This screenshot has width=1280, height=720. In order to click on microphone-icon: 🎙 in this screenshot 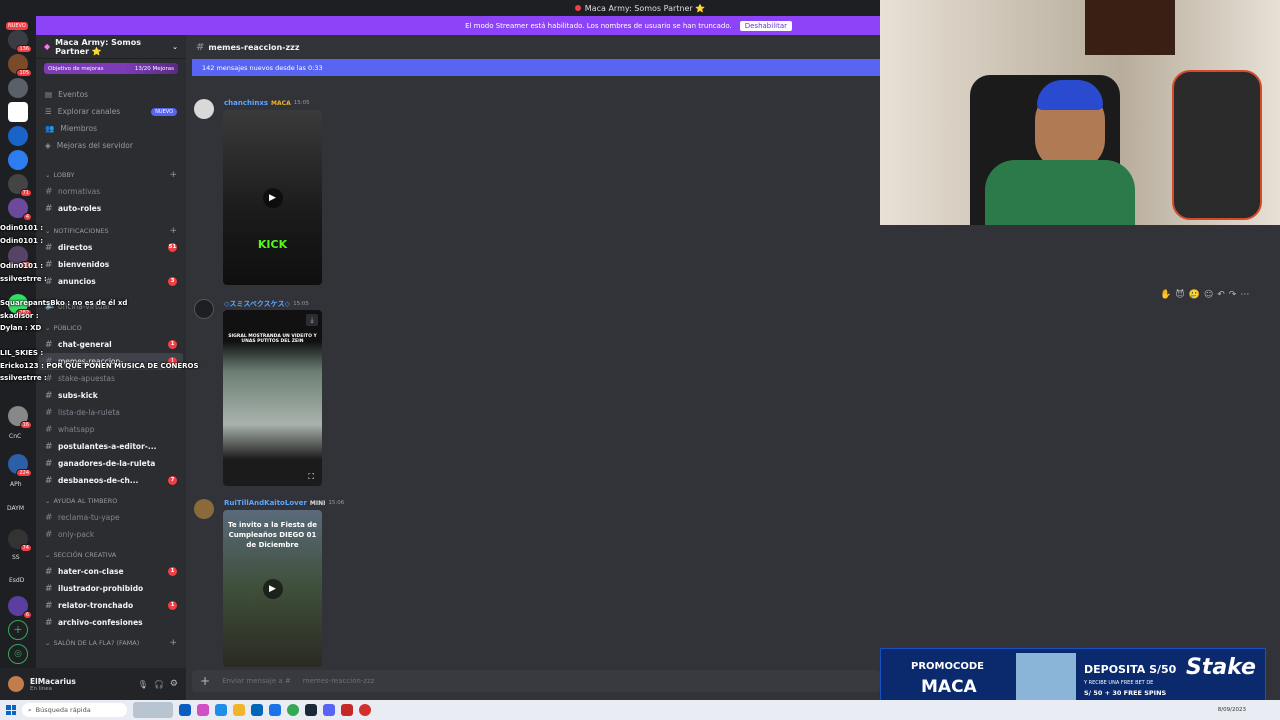, I will do `click(143, 684)`.